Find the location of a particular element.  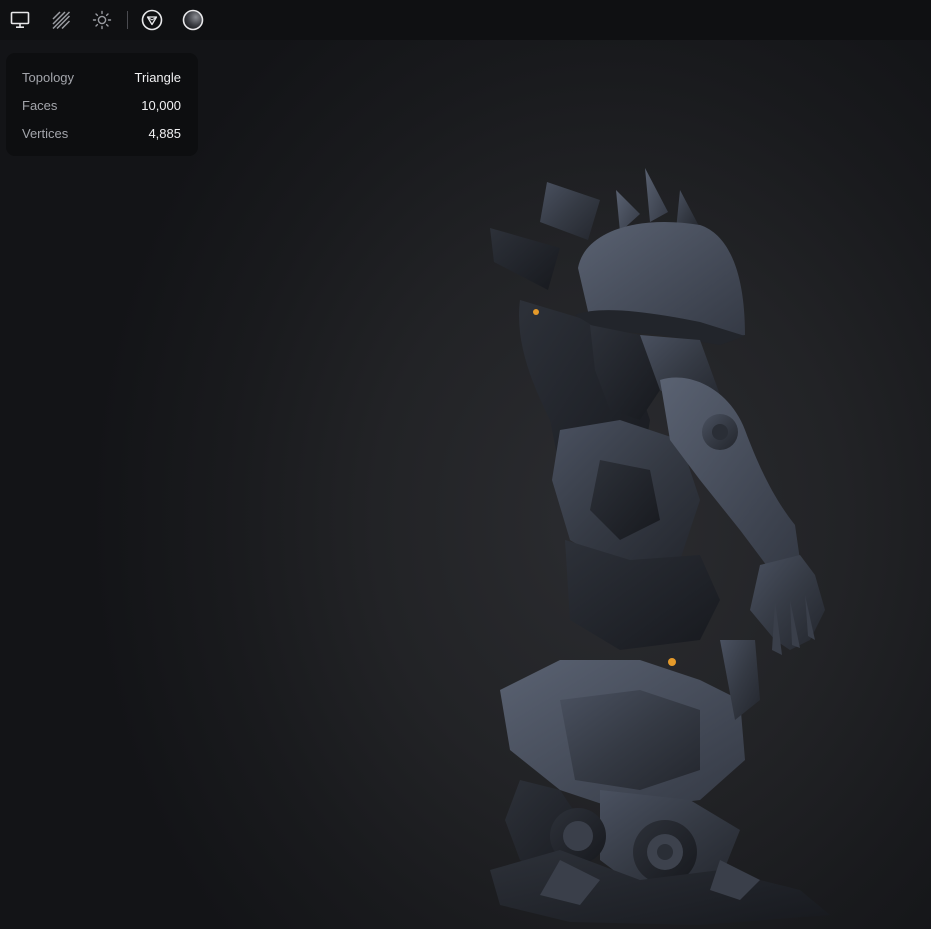

sphere-icon is located at coordinates (193, 20).